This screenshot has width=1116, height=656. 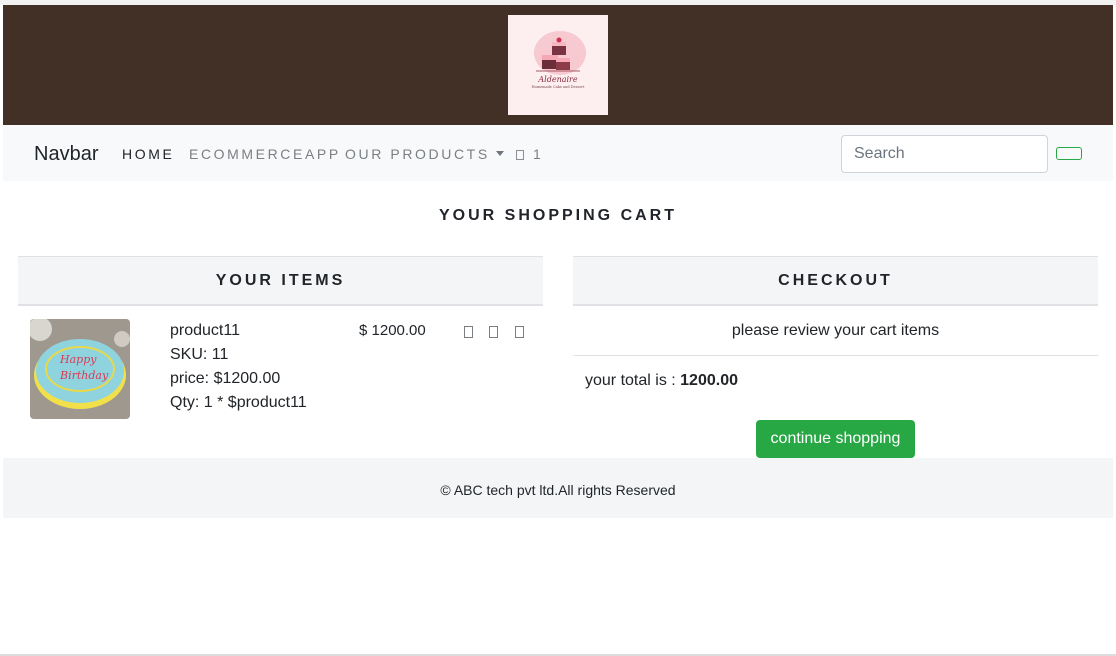 What do you see at coordinates (558, 79) in the screenshot?
I see `logo-brand-text: Aldenaire` at bounding box center [558, 79].